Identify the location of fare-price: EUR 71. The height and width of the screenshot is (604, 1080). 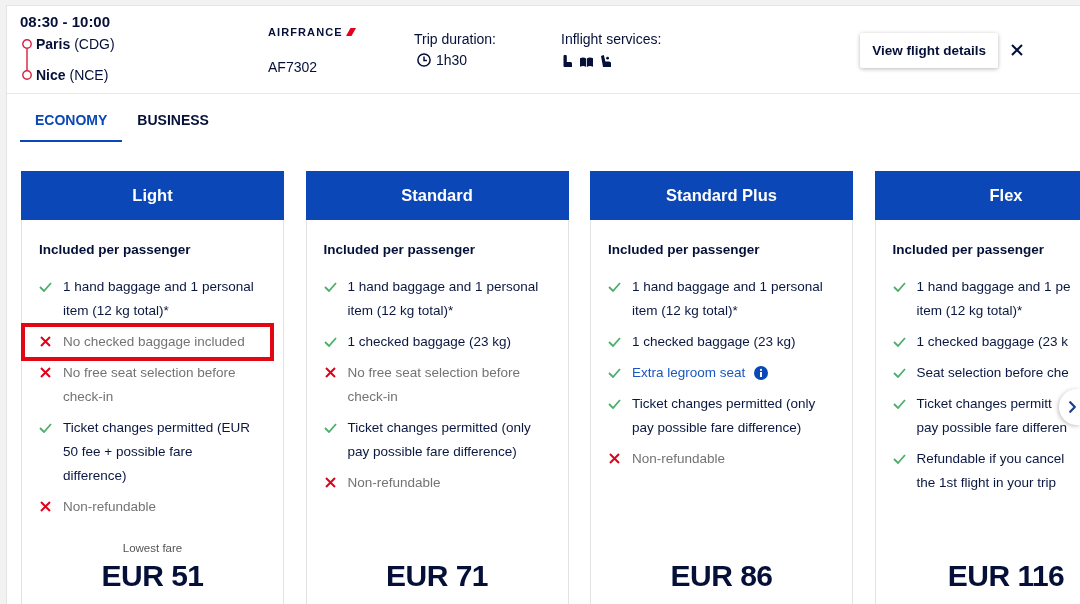
(436, 576).